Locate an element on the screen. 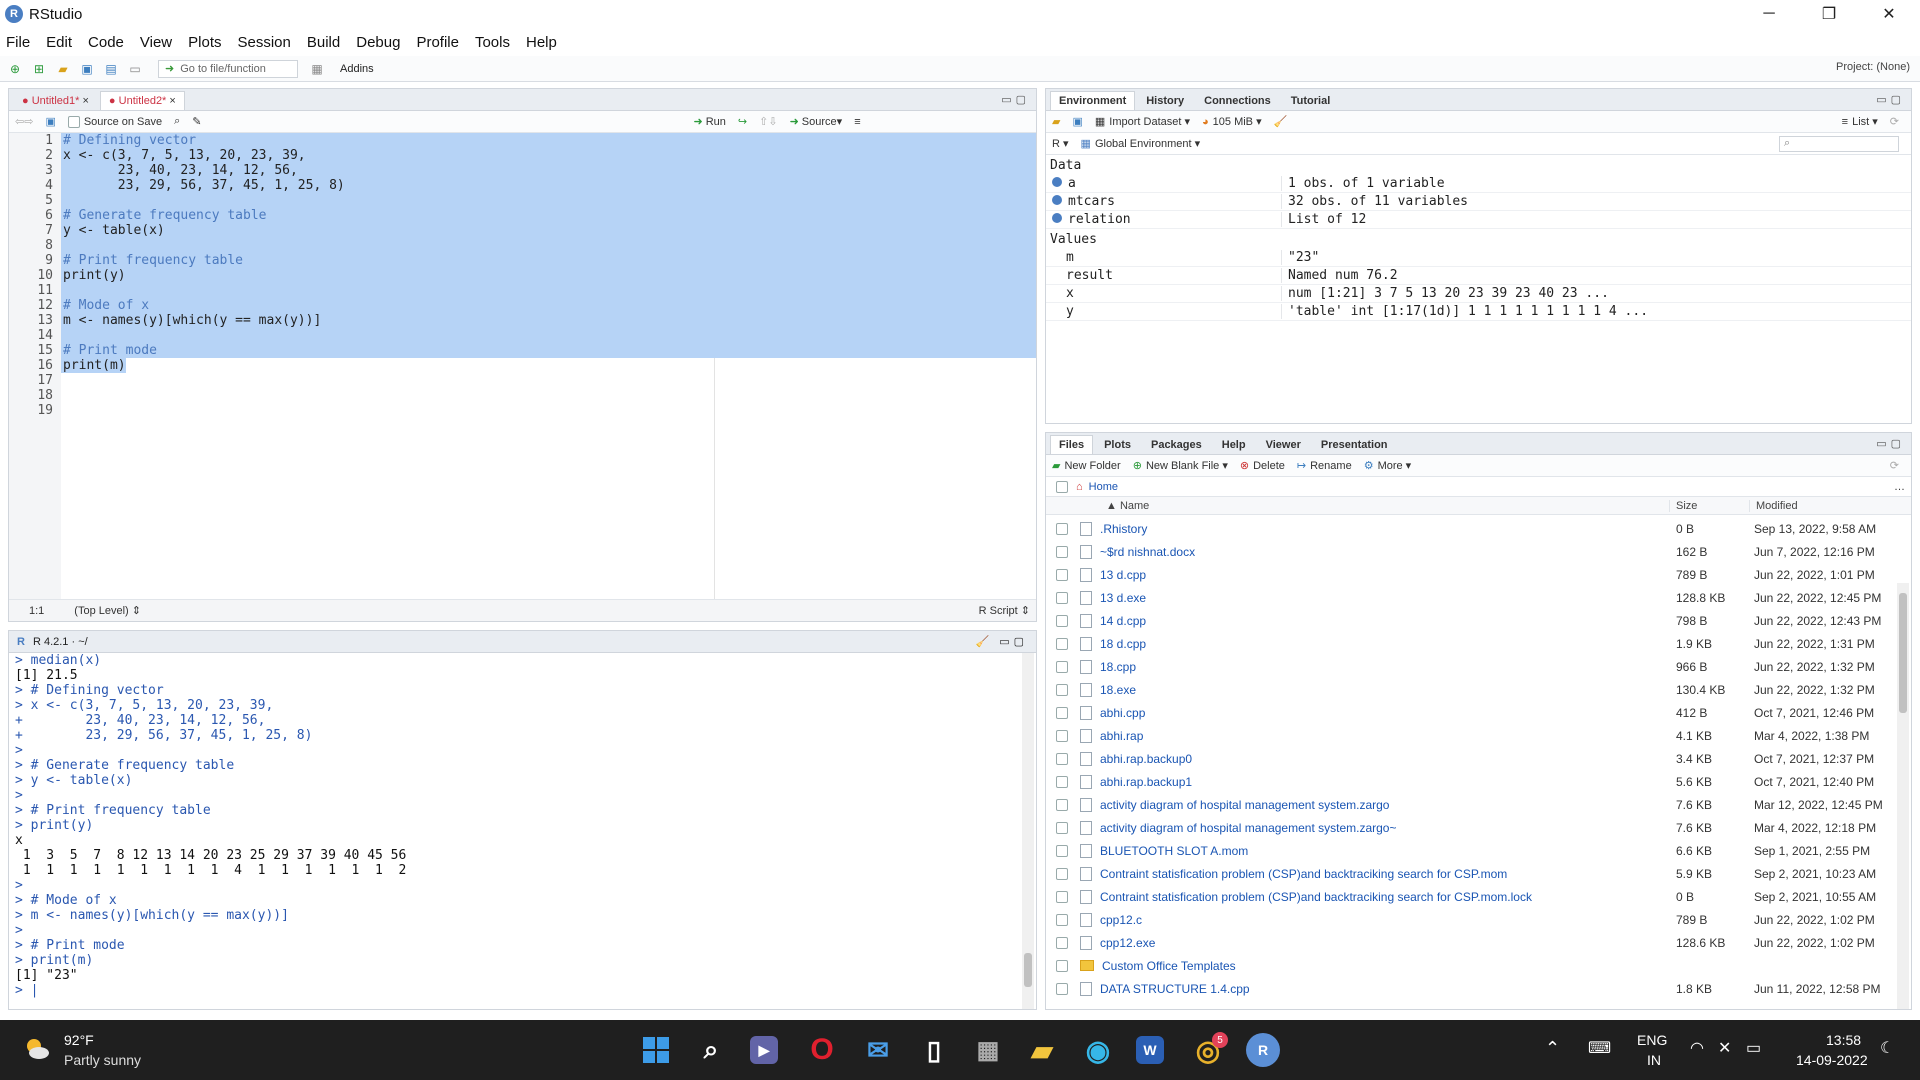 The height and width of the screenshot is (1080, 1920). file-row: .Rhistory 0 B Sep 13, 2022, 9:58 AM is located at coordinates (1478, 528).